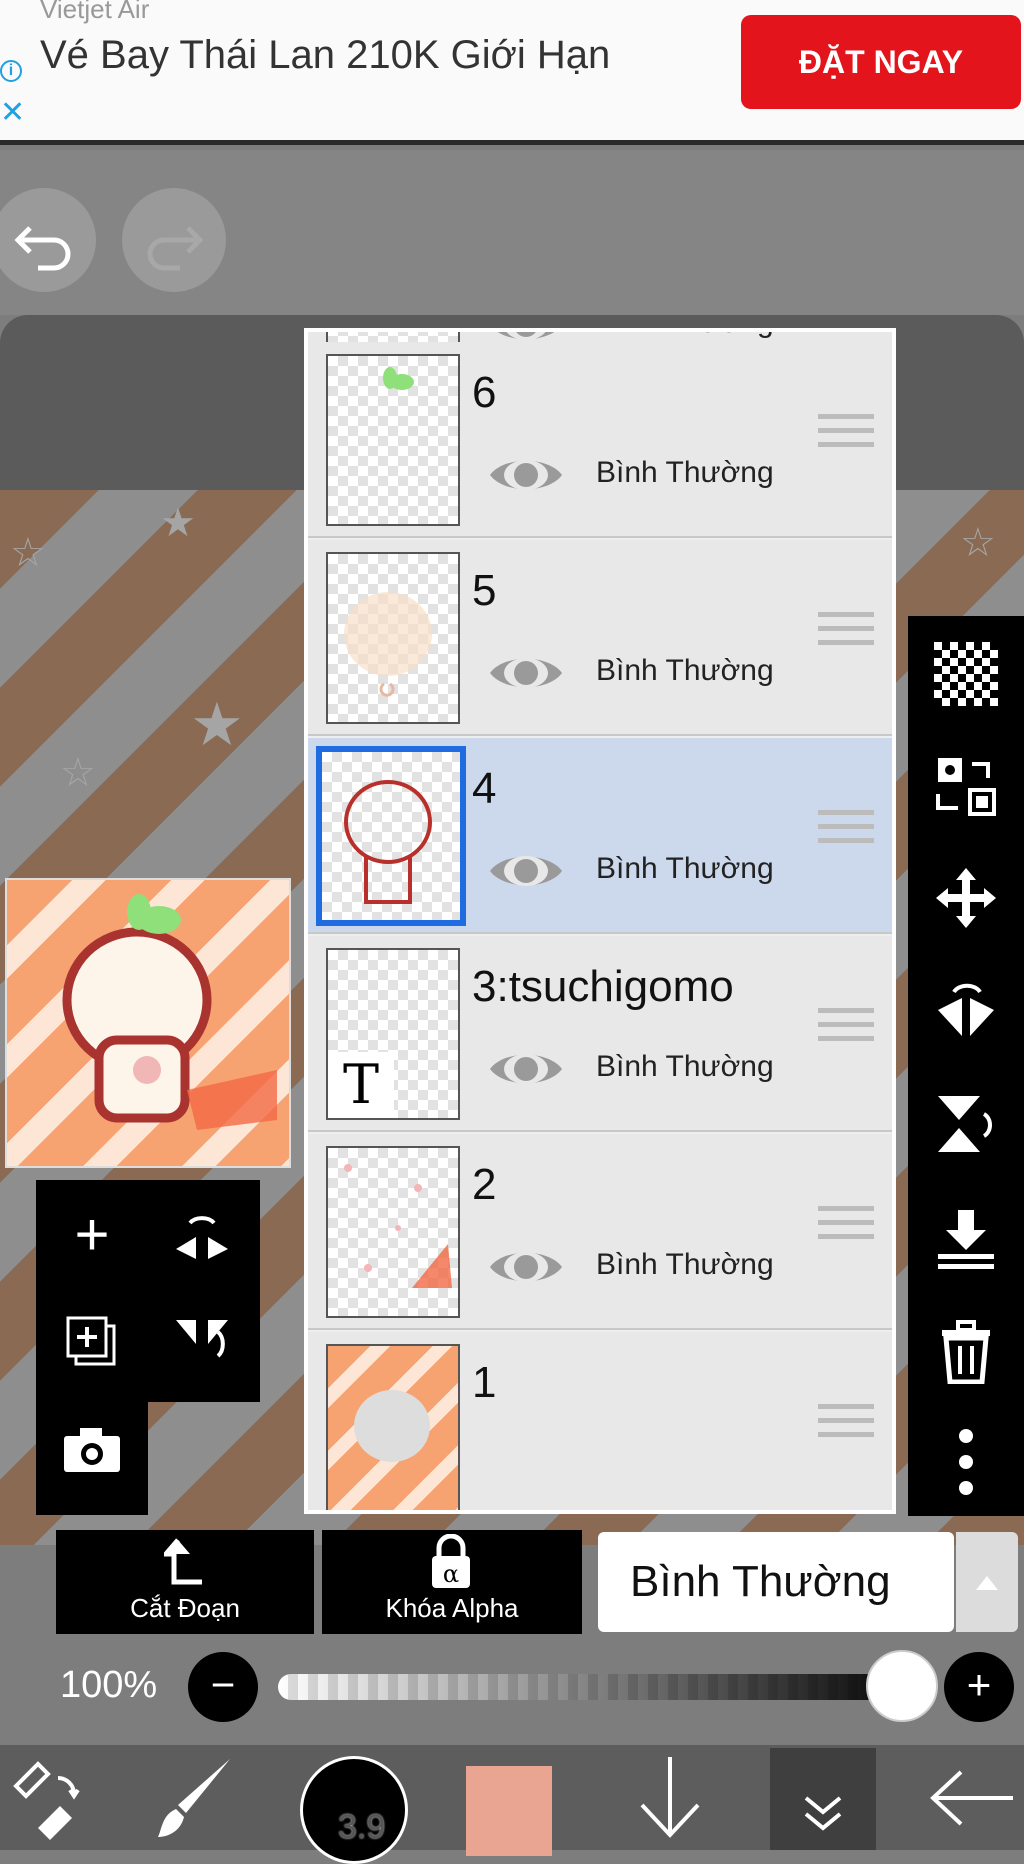 This screenshot has width=1024, height=1864. I want to click on opacity-value: 100%, so click(109, 1685).